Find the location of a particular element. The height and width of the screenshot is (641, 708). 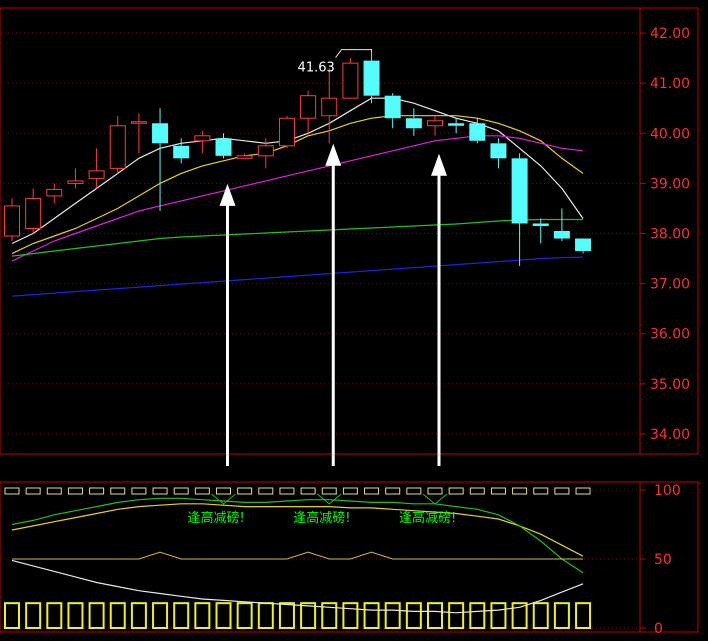

peak-price-label: 41.63 is located at coordinates (316, 68).